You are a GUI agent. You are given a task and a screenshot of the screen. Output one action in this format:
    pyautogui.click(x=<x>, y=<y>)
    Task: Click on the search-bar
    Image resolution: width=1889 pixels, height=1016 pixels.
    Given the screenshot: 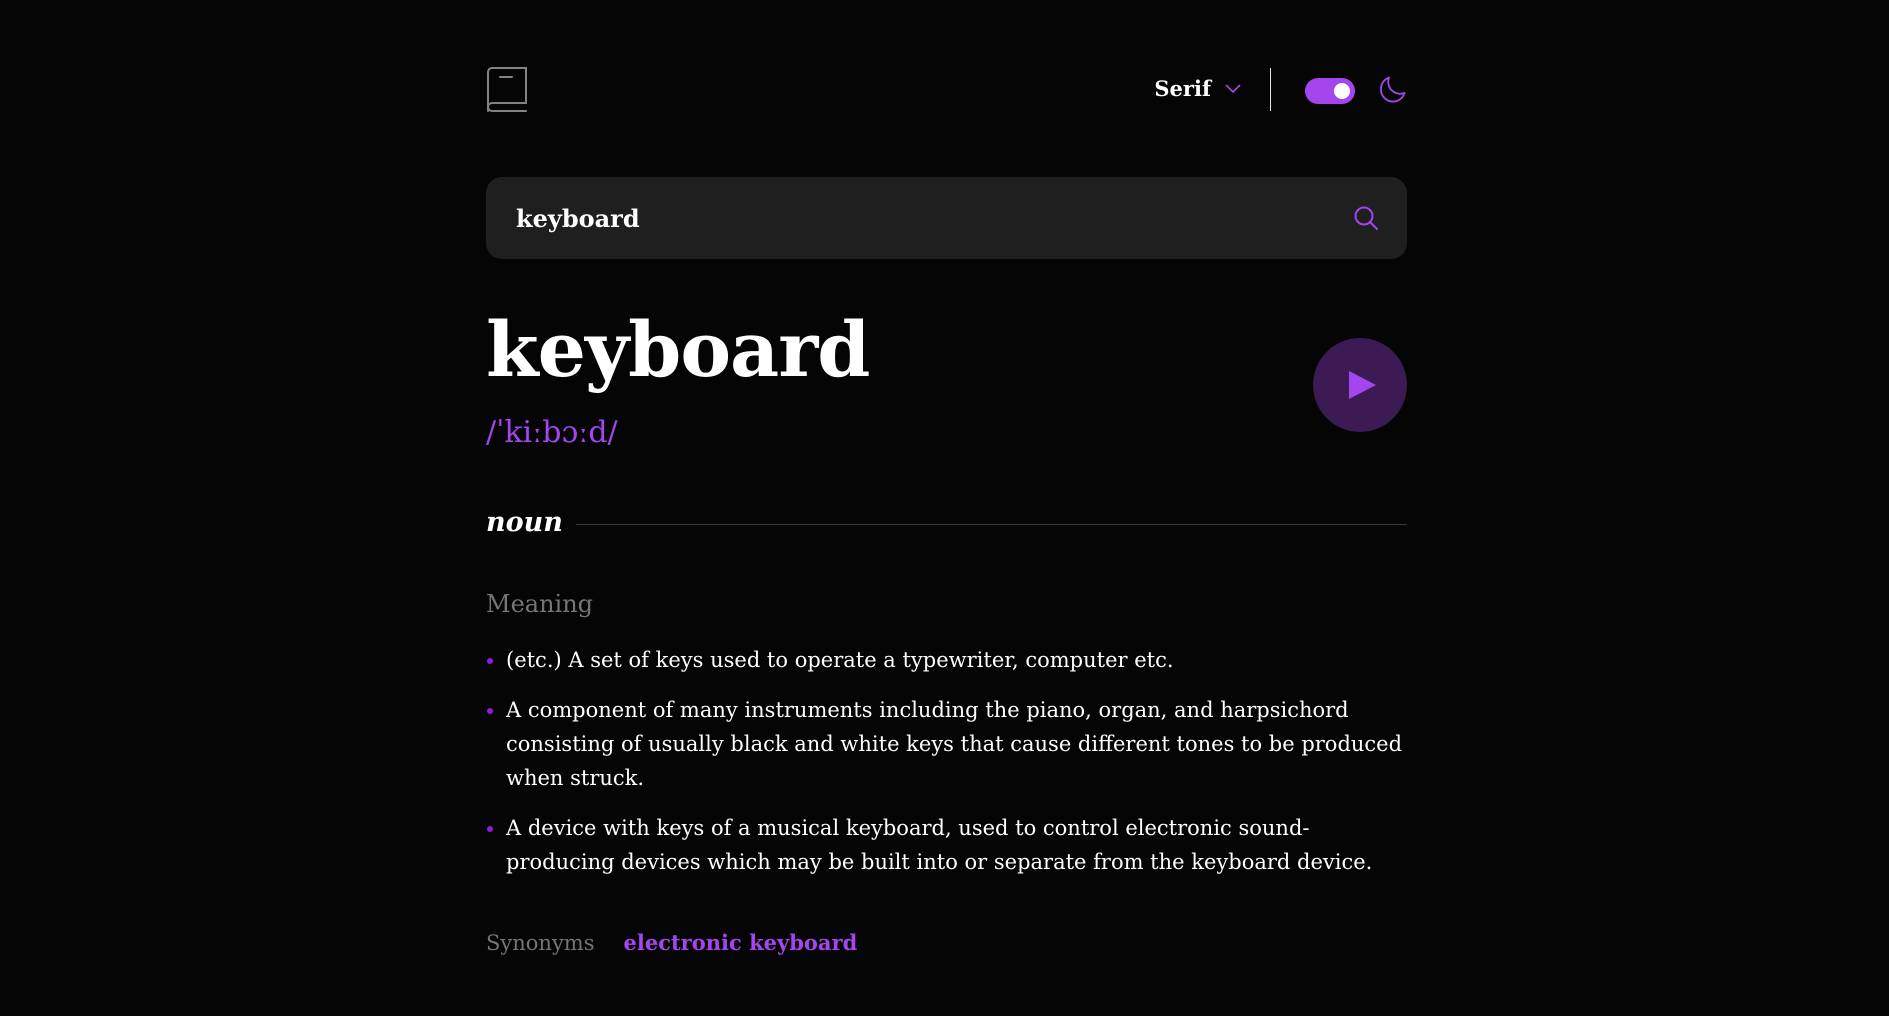 What is the action you would take?
    pyautogui.click(x=946, y=218)
    